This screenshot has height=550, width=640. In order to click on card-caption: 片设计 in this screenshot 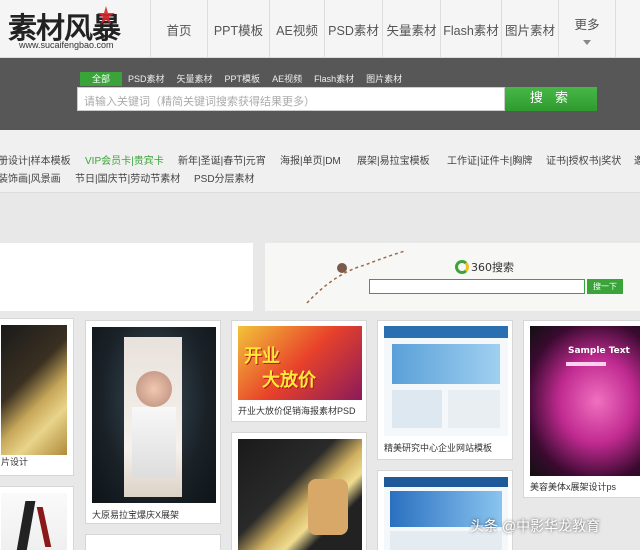, I will do `click(15, 462)`.